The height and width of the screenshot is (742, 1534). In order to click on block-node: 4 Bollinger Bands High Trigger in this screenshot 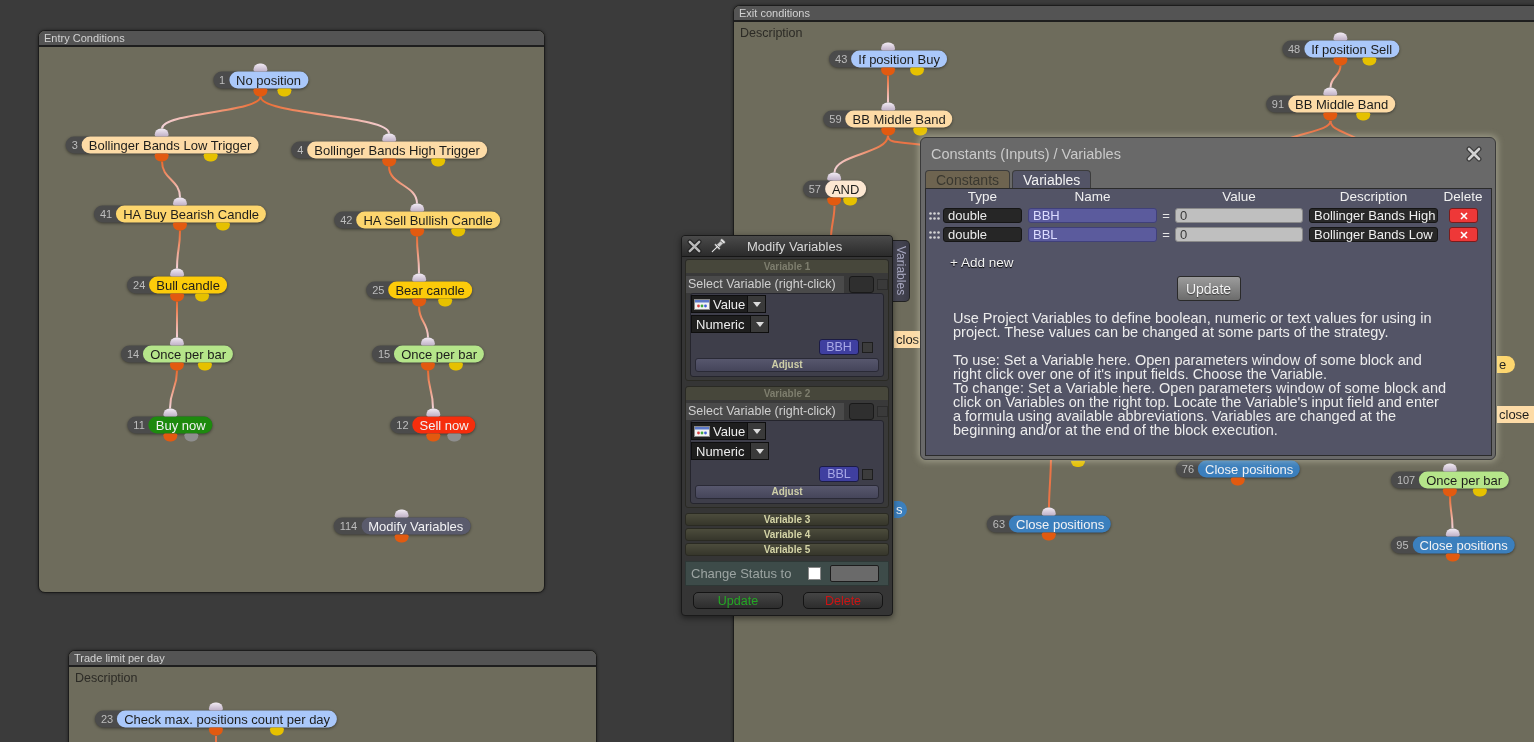, I will do `click(389, 150)`.